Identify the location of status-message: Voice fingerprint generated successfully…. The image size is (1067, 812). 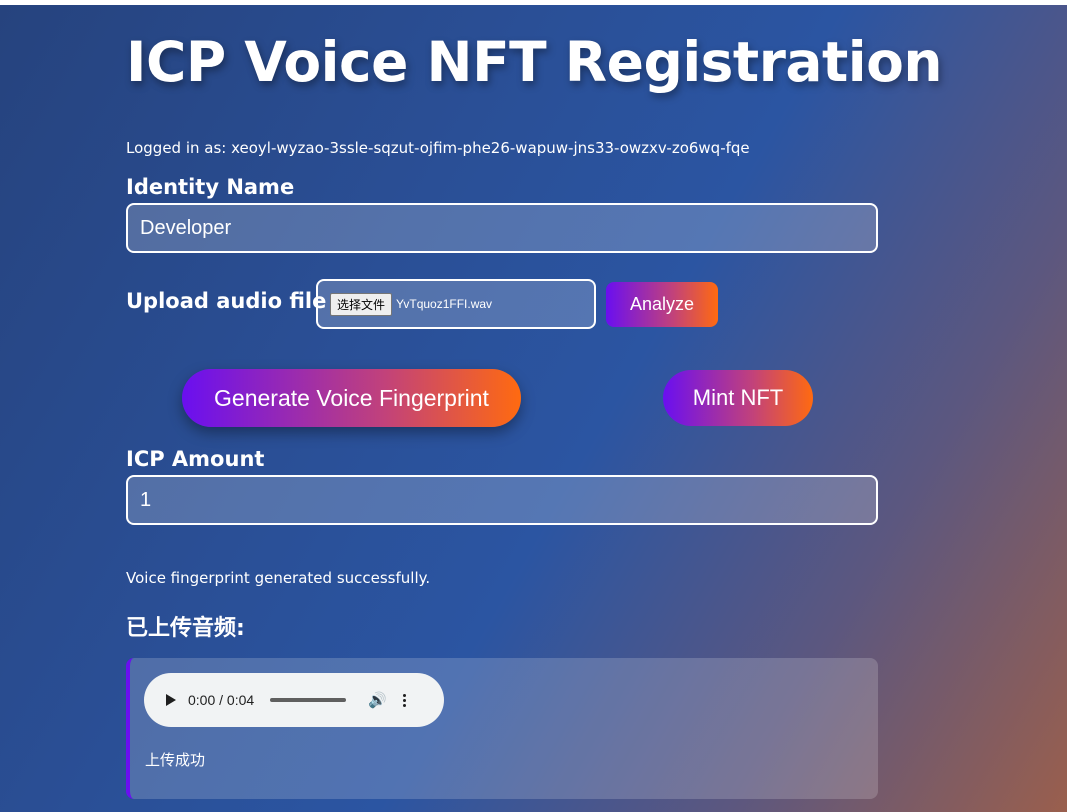
(278, 578).